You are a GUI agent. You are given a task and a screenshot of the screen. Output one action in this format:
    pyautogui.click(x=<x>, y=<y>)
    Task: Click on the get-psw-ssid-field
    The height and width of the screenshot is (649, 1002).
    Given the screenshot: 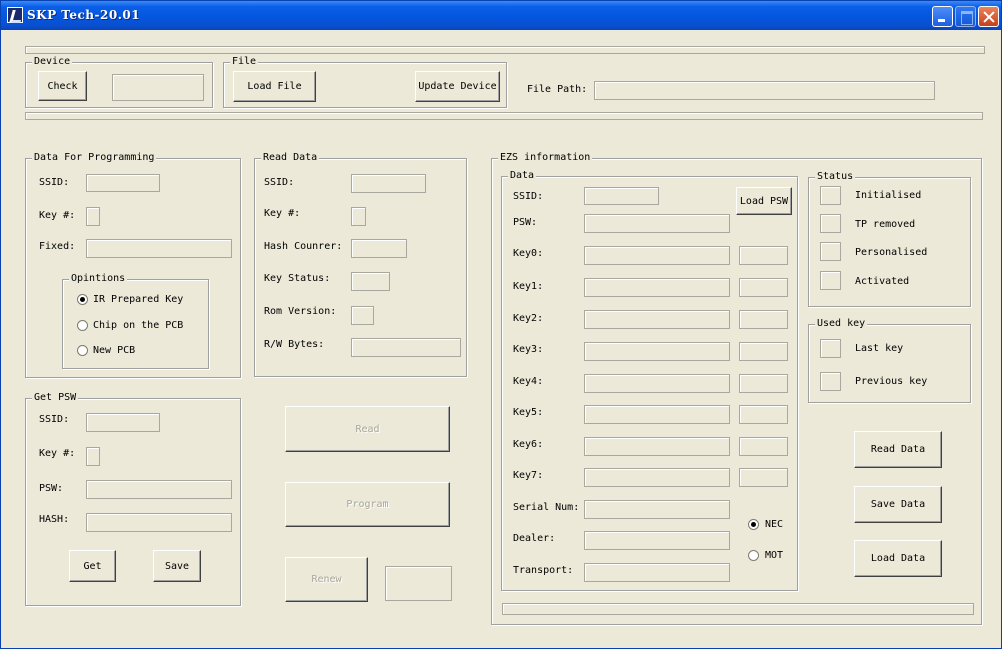 What is the action you would take?
    pyautogui.click(x=123, y=422)
    